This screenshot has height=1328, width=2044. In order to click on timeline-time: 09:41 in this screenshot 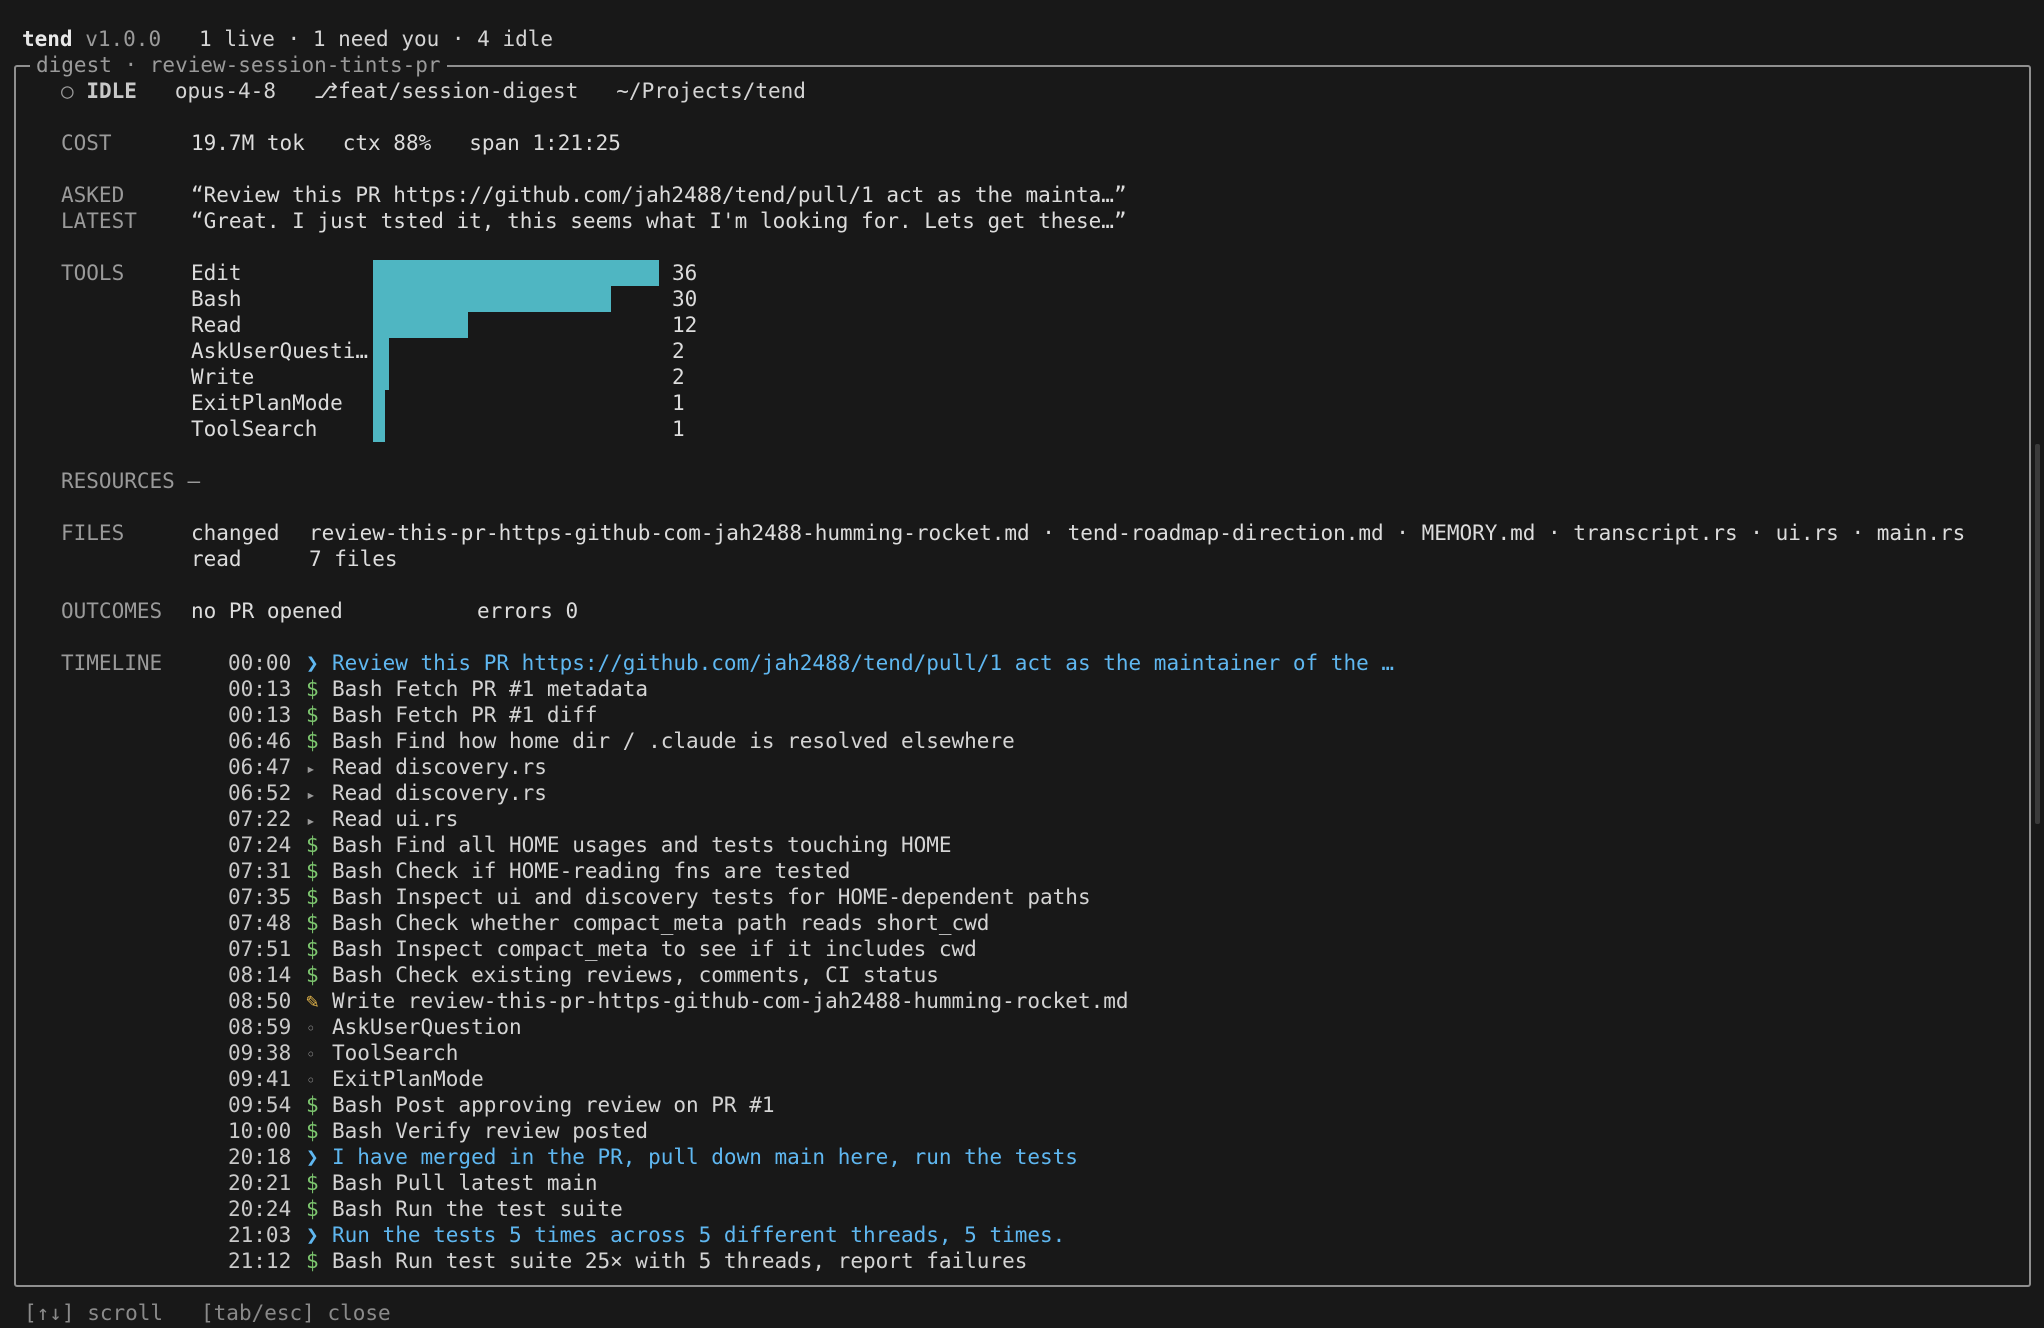, I will do `click(260, 1079)`.